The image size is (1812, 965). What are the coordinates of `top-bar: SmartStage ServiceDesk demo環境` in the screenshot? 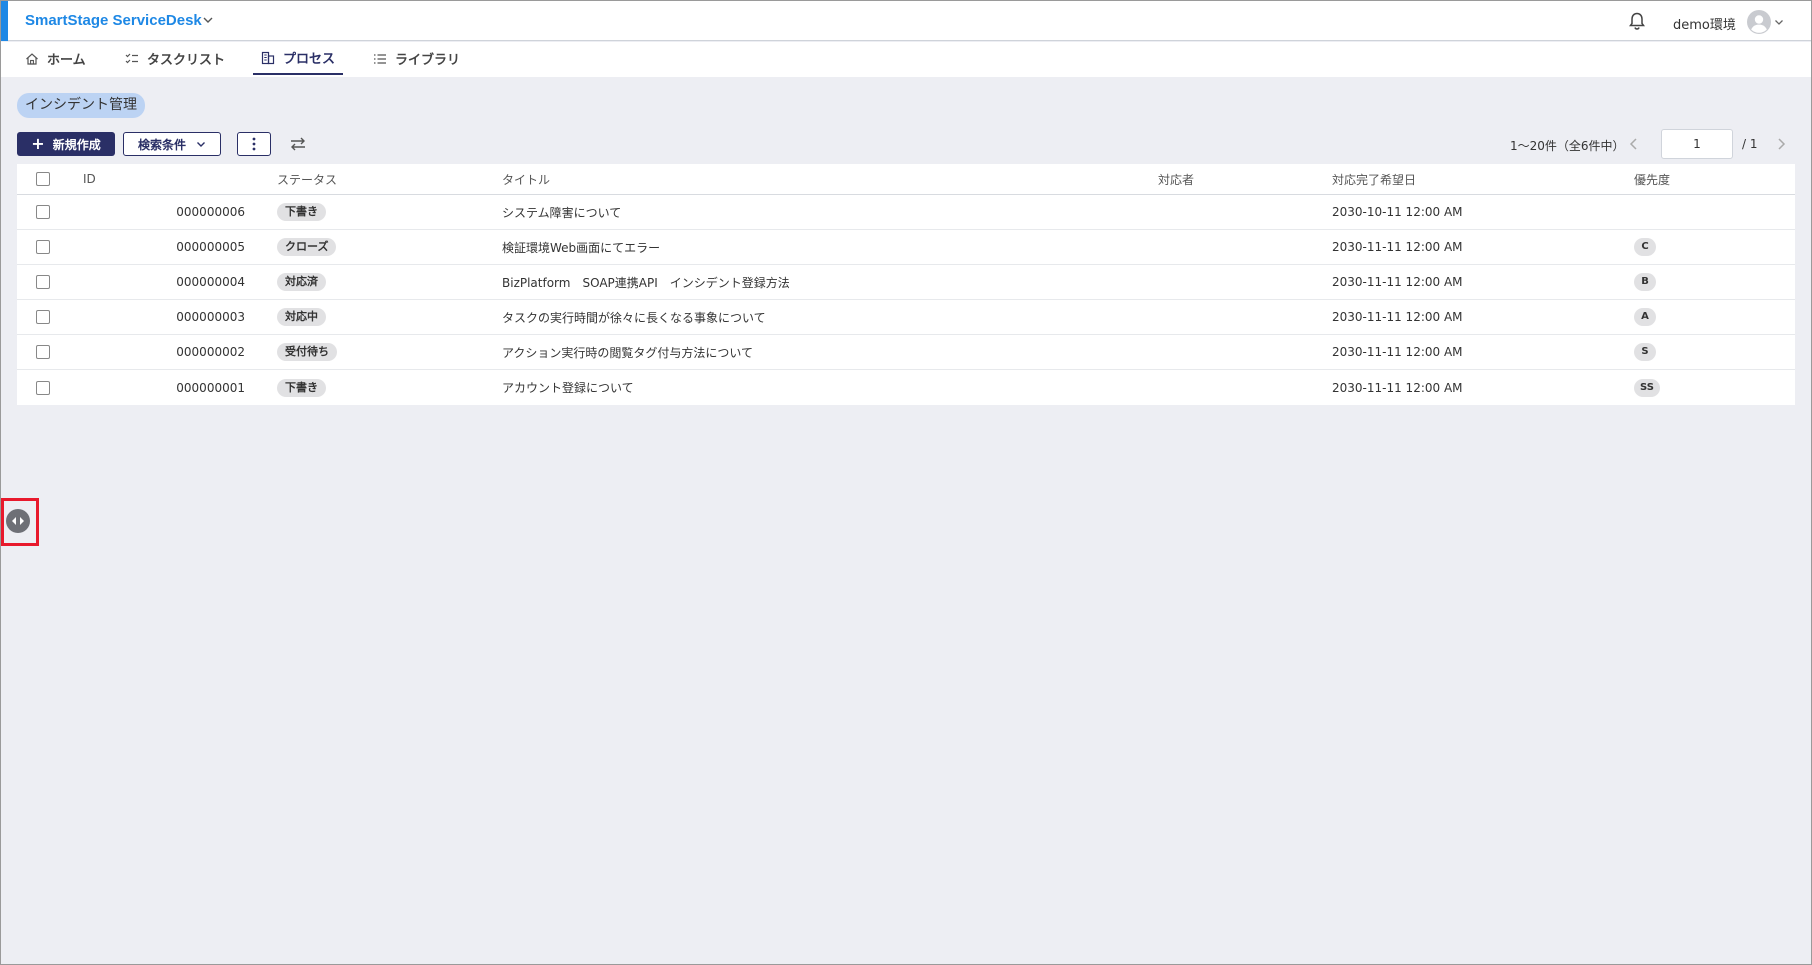 It's located at (906, 21).